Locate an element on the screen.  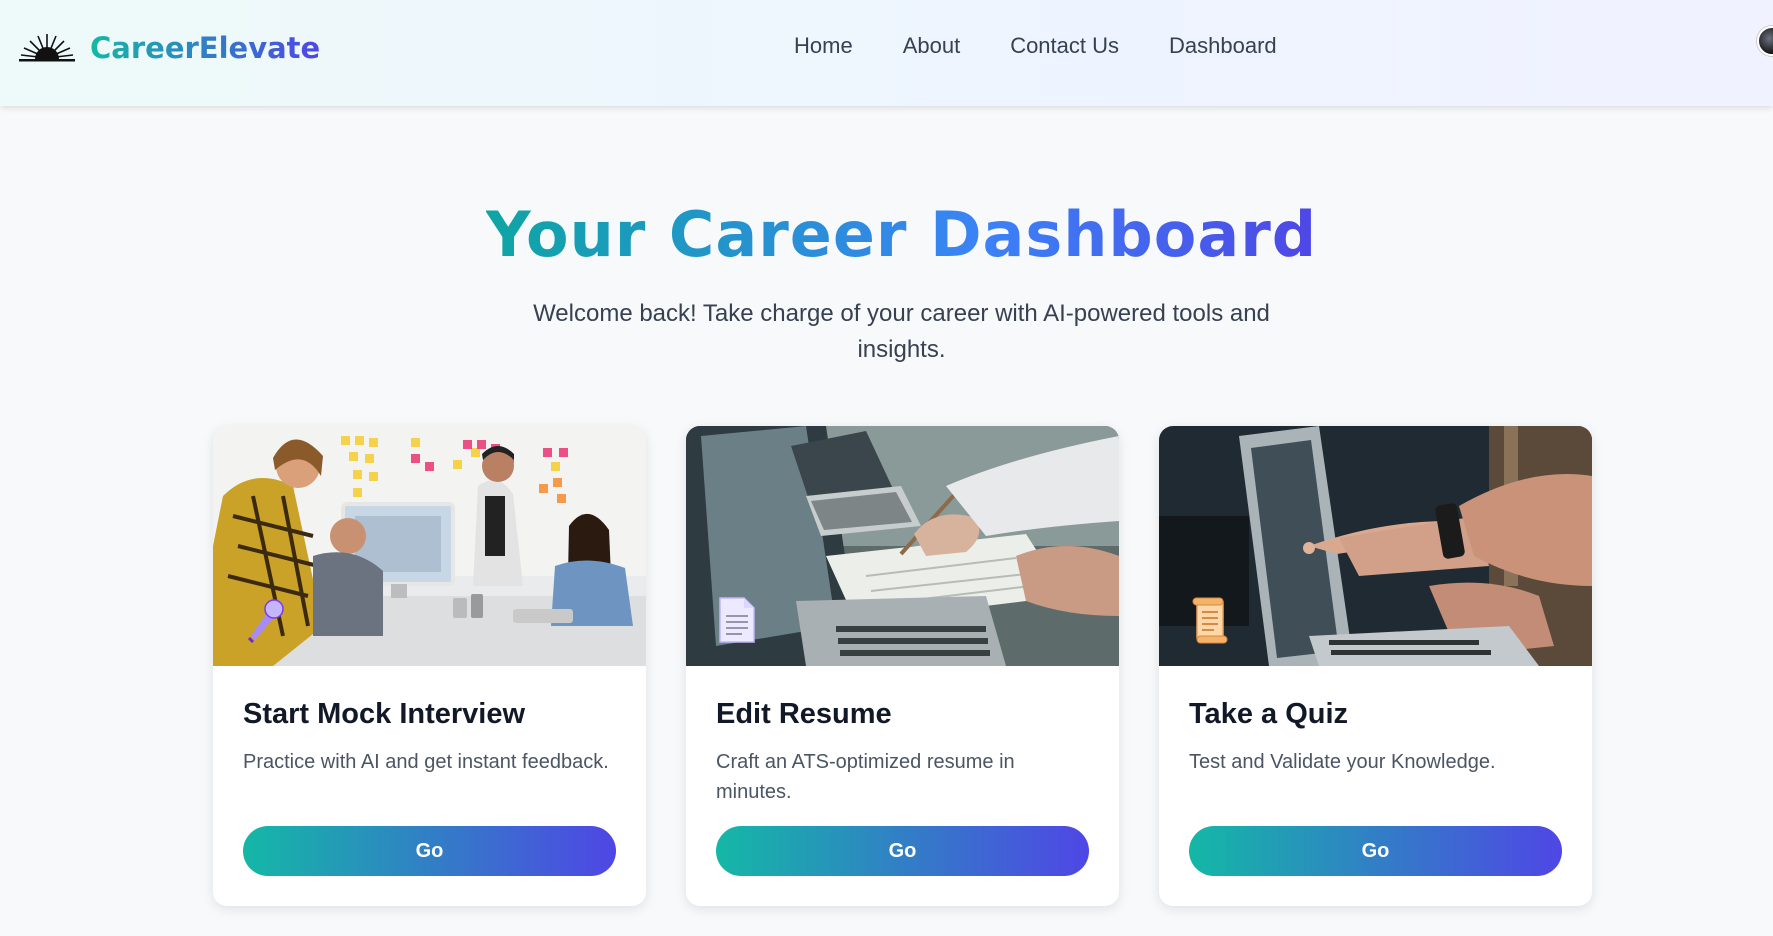
user-avatar is located at coordinates (1765, 41).